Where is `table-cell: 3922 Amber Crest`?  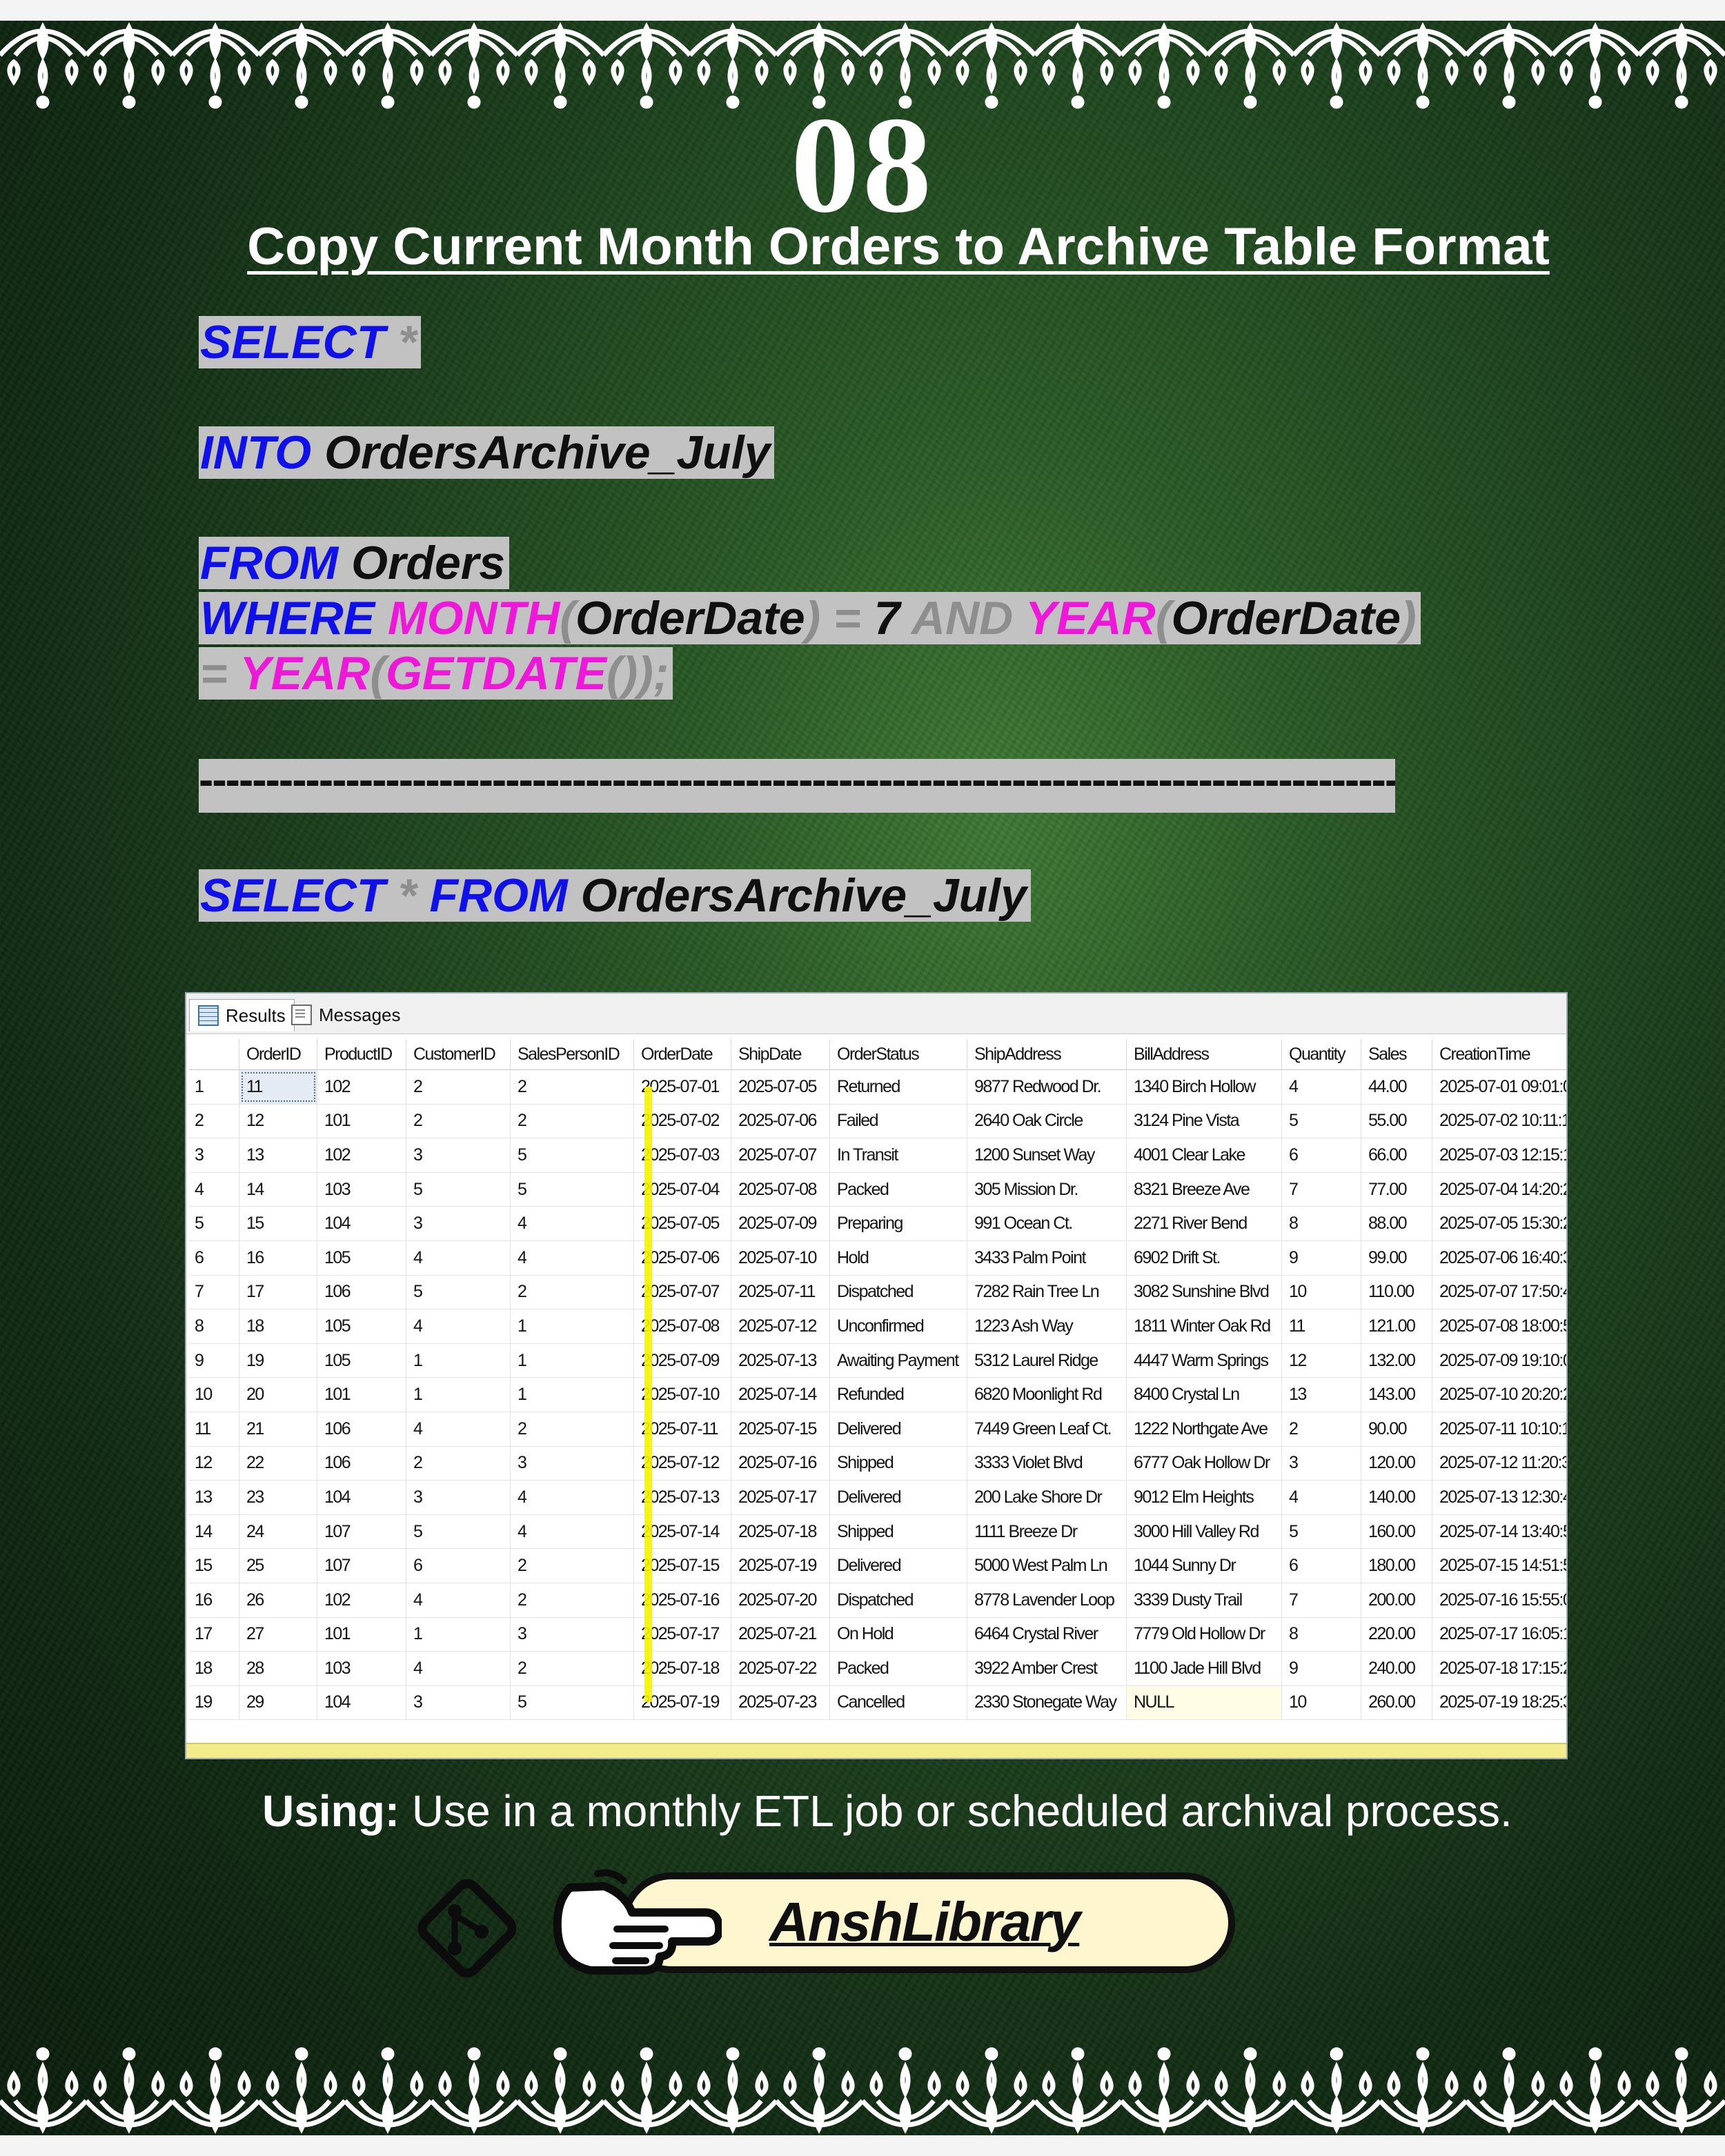
table-cell: 3922 Amber Crest is located at coordinates (1047, 1668).